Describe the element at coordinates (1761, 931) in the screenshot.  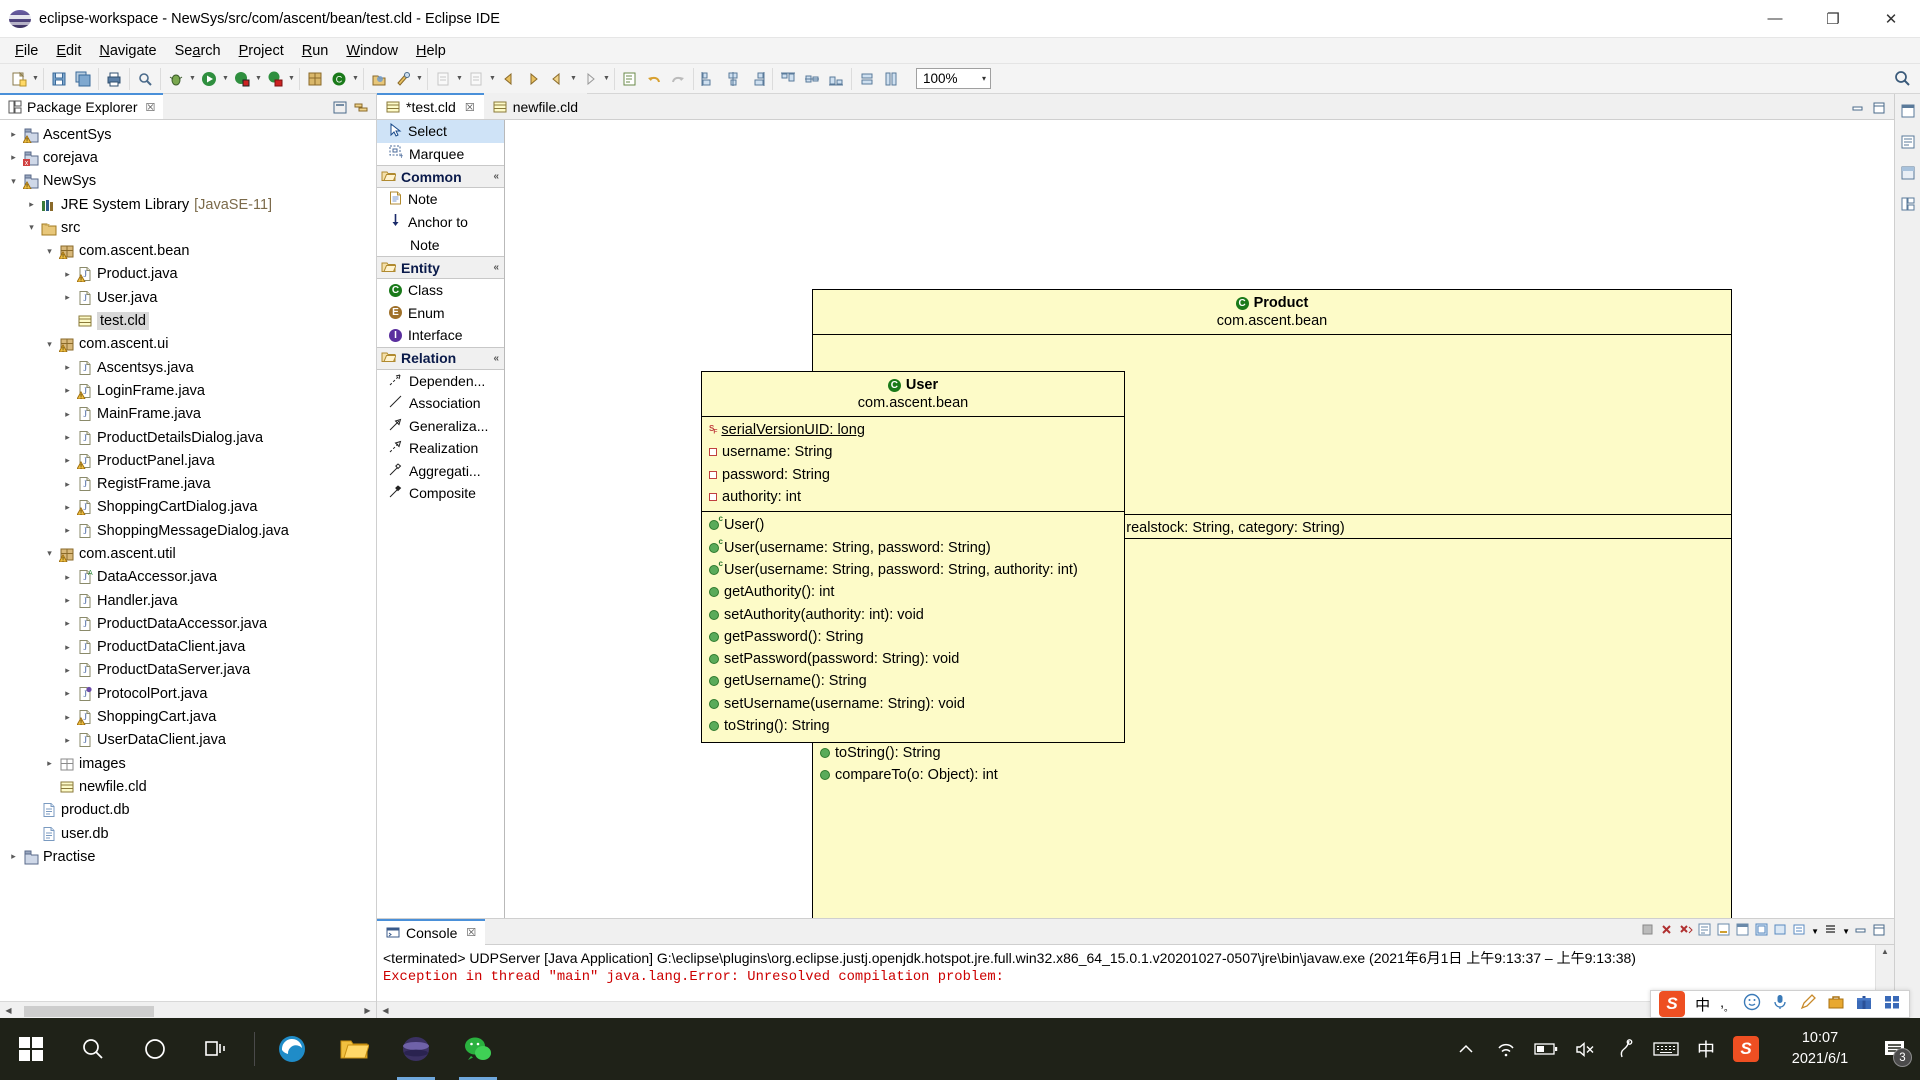
I see `pin-console-icon` at that location.